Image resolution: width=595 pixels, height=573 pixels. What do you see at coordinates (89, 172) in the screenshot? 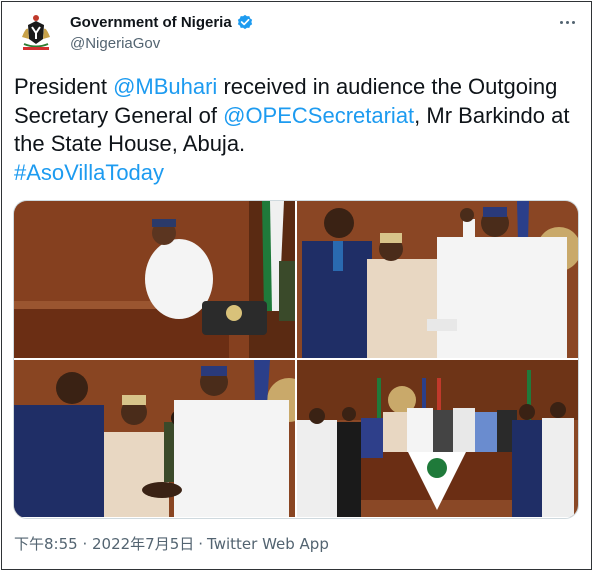
I see `hashtag-link-asovillatoday: #AsoVillaToday` at bounding box center [89, 172].